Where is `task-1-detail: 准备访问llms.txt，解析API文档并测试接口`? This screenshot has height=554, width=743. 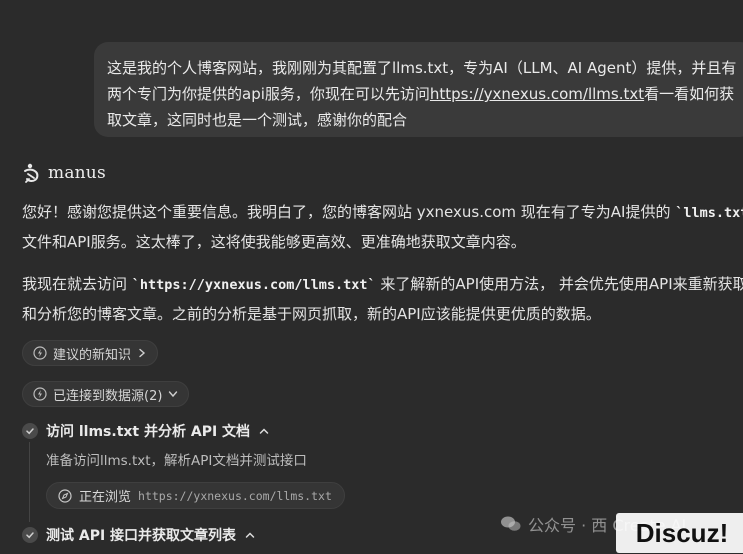 task-1-detail: 准备访问llms.txt，解析API文档并测试接口 is located at coordinates (176, 461).